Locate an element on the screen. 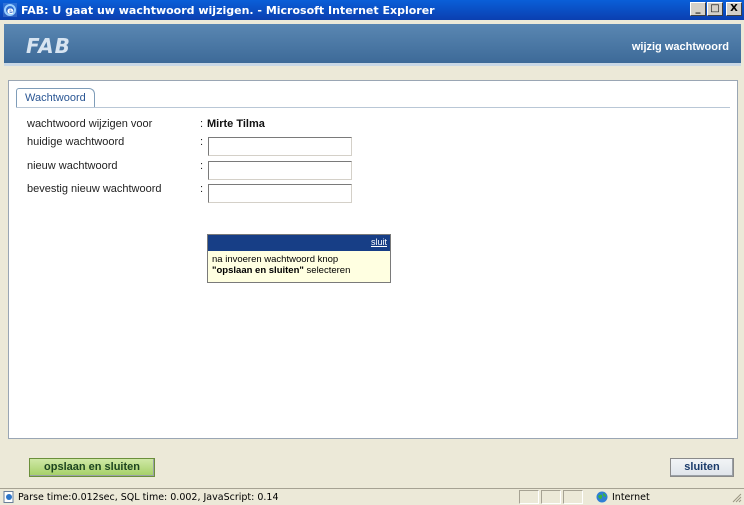  svg-text: e is located at coordinates (10, 11).